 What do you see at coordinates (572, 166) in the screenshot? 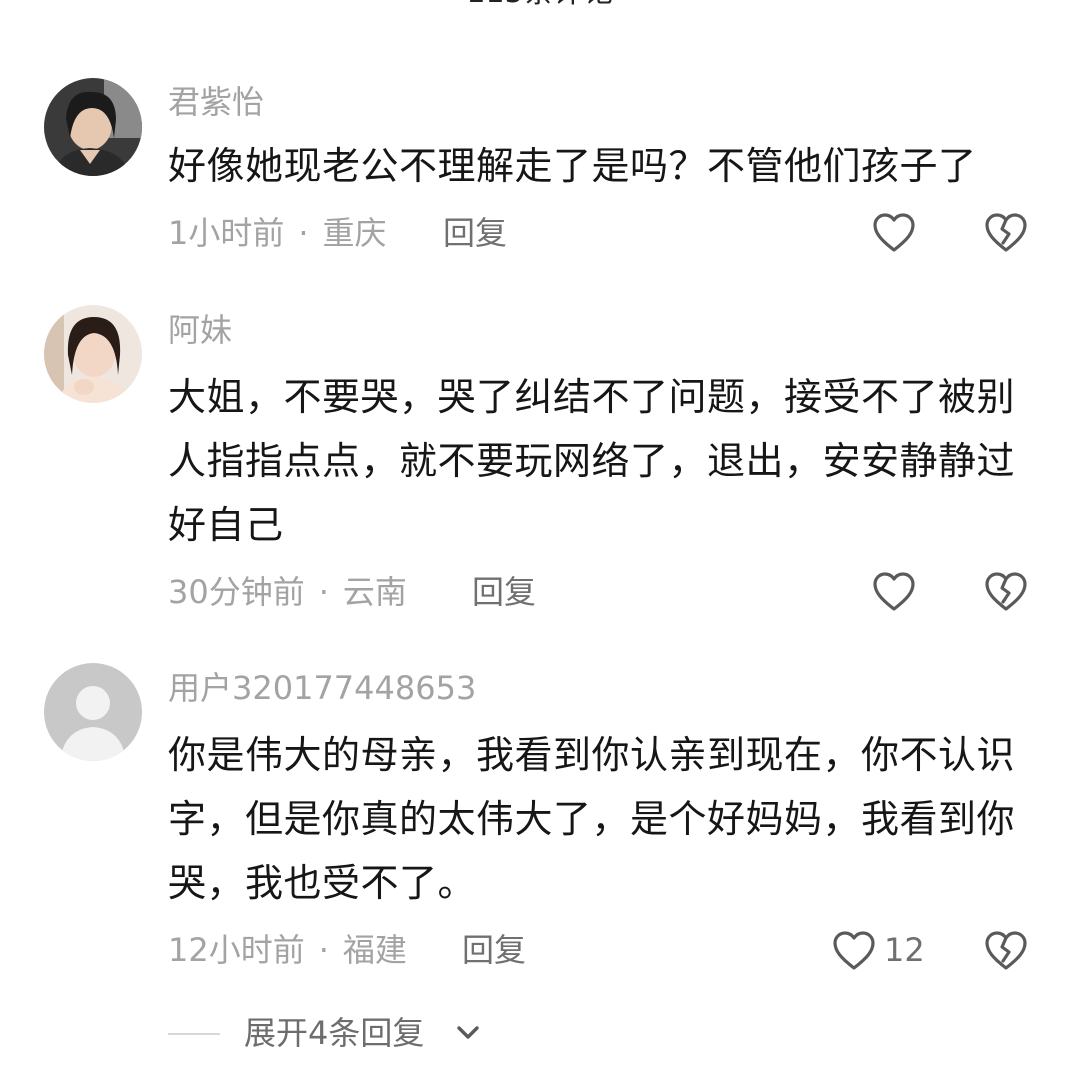
I see `comment-text: 好像她现老公不理解走了是吗？不管他们孩子了` at bounding box center [572, 166].